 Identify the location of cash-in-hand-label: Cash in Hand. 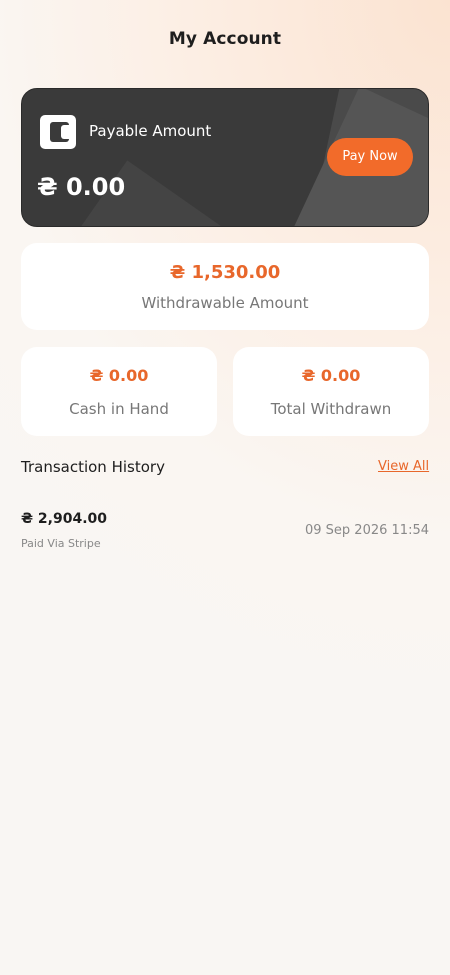
(119, 409).